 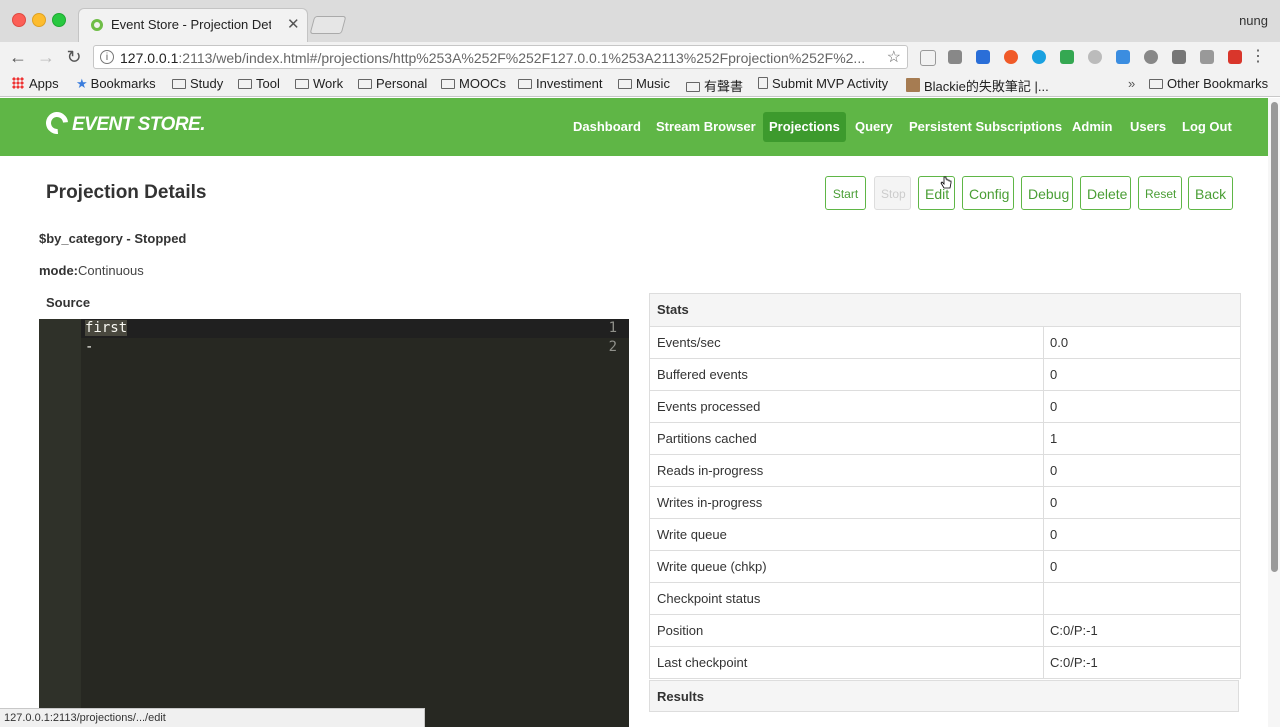 I want to click on download-icon, so click(x=1123, y=57).